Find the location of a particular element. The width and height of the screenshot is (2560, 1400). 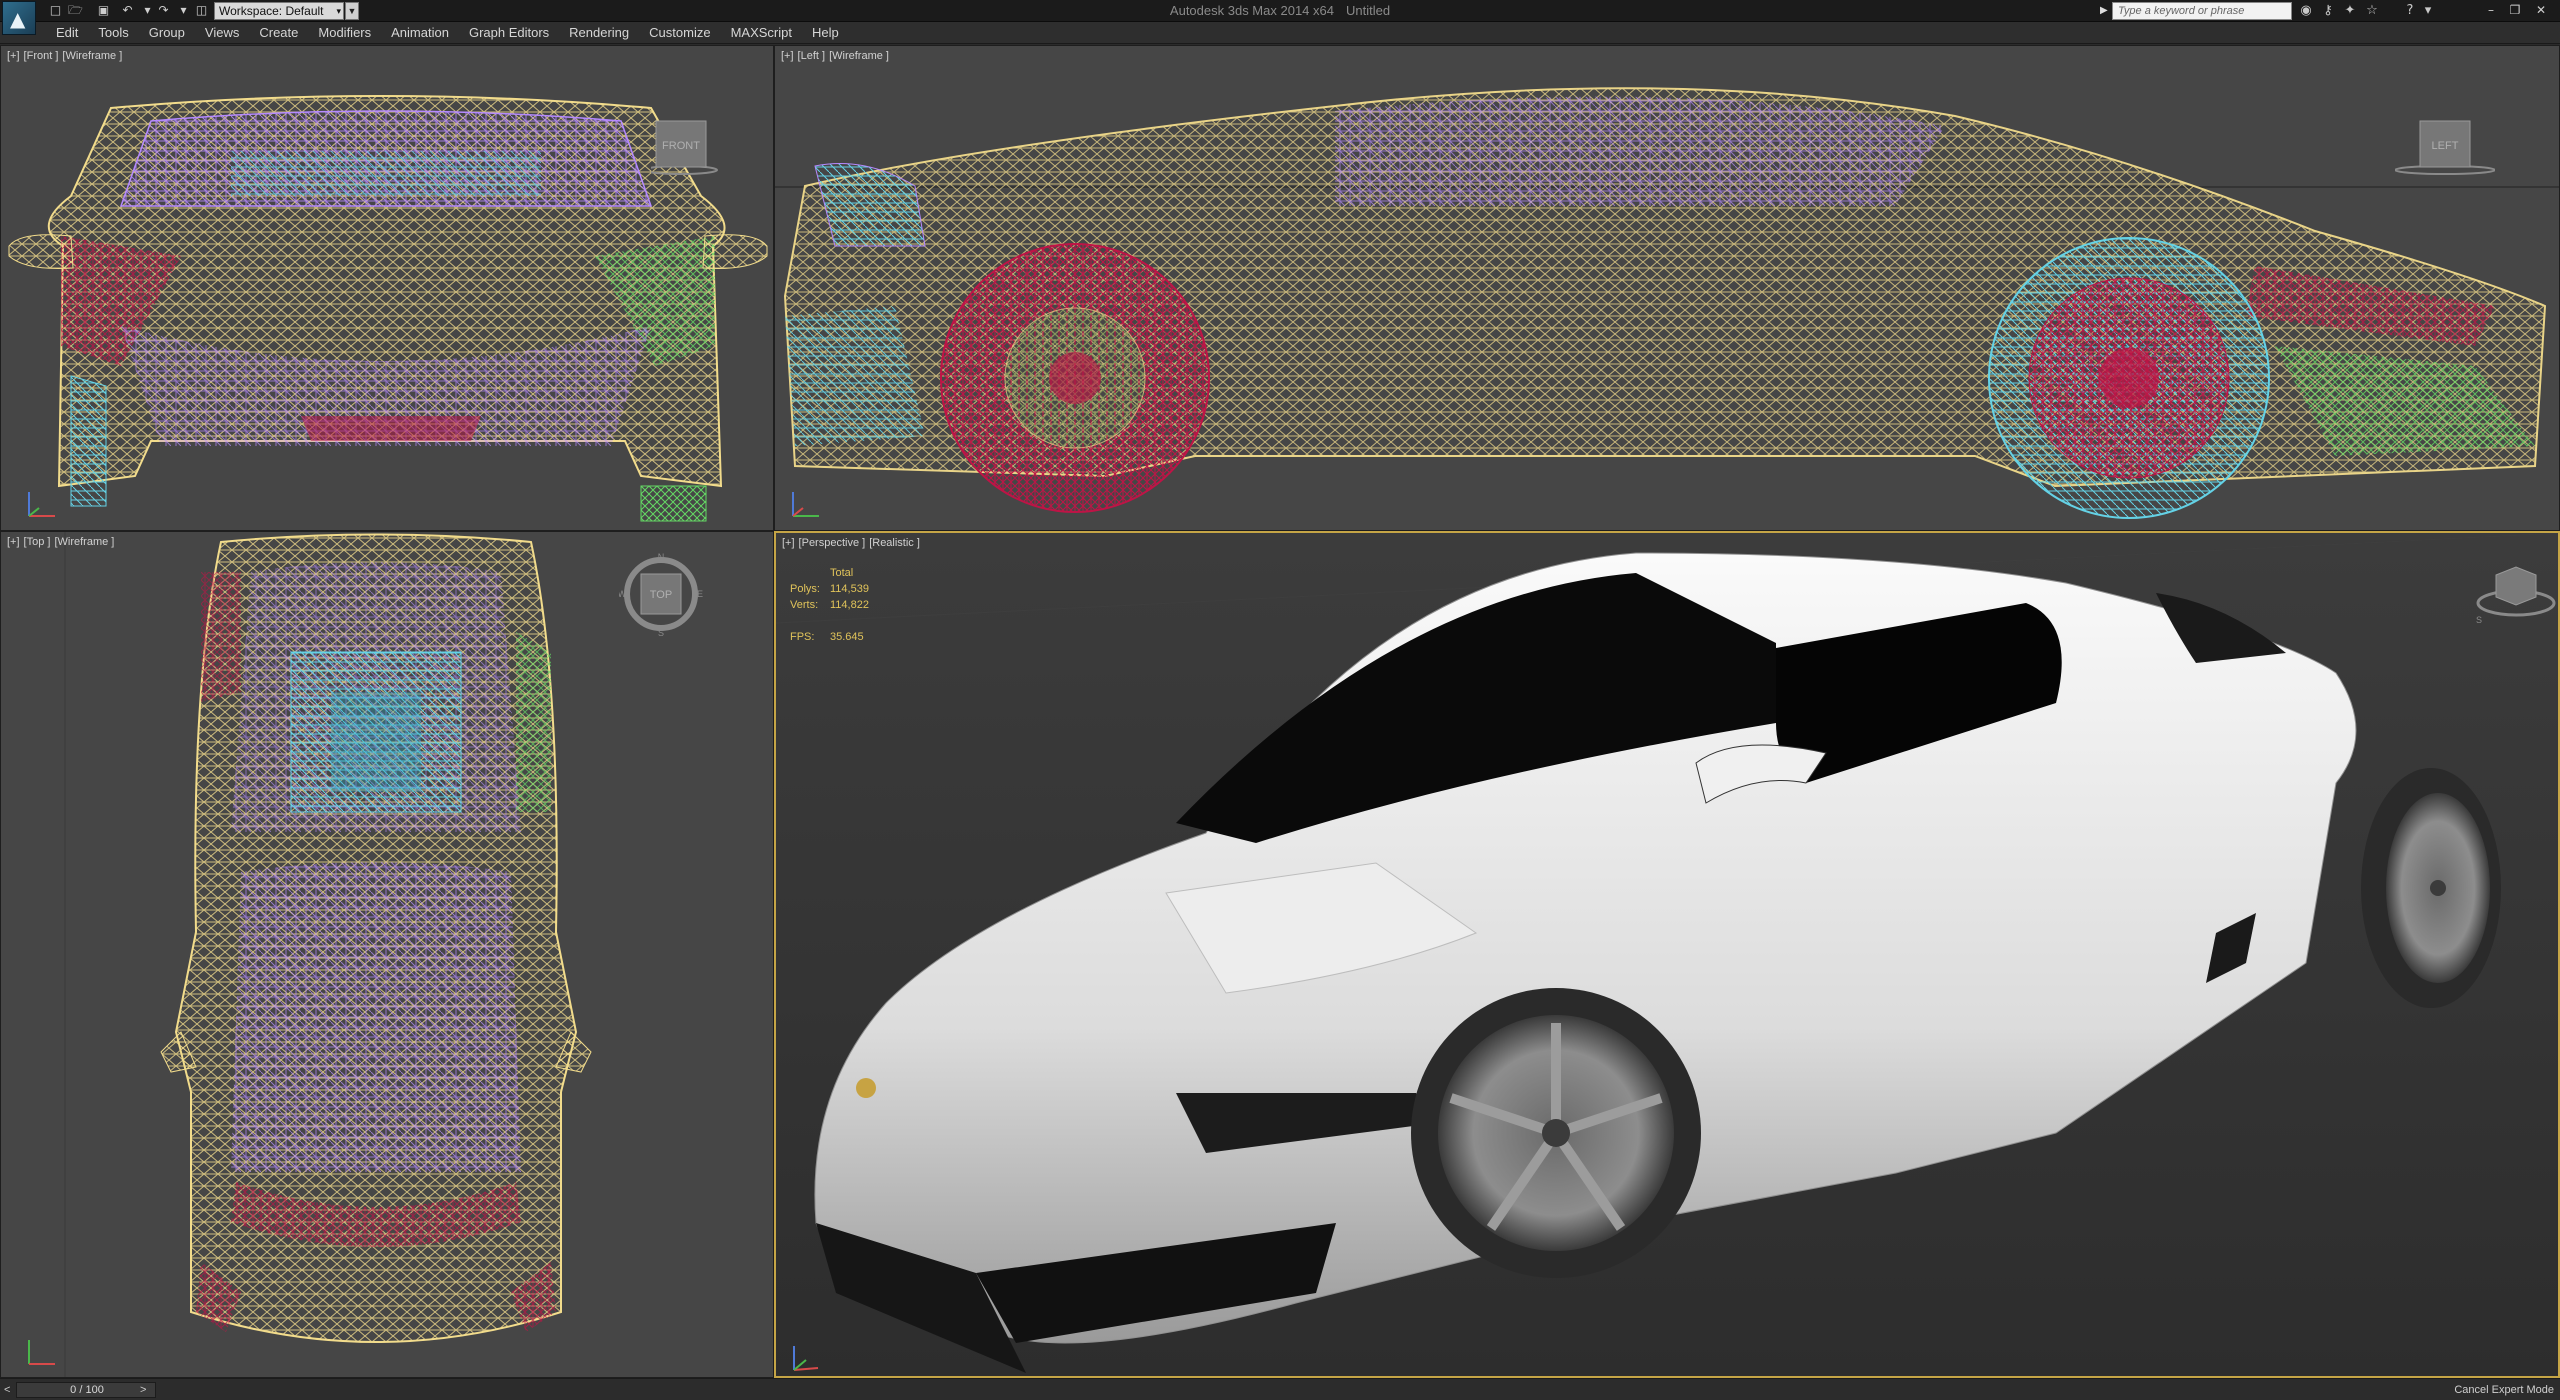

search-expand-icon: ▶ is located at coordinates (2106, 11).